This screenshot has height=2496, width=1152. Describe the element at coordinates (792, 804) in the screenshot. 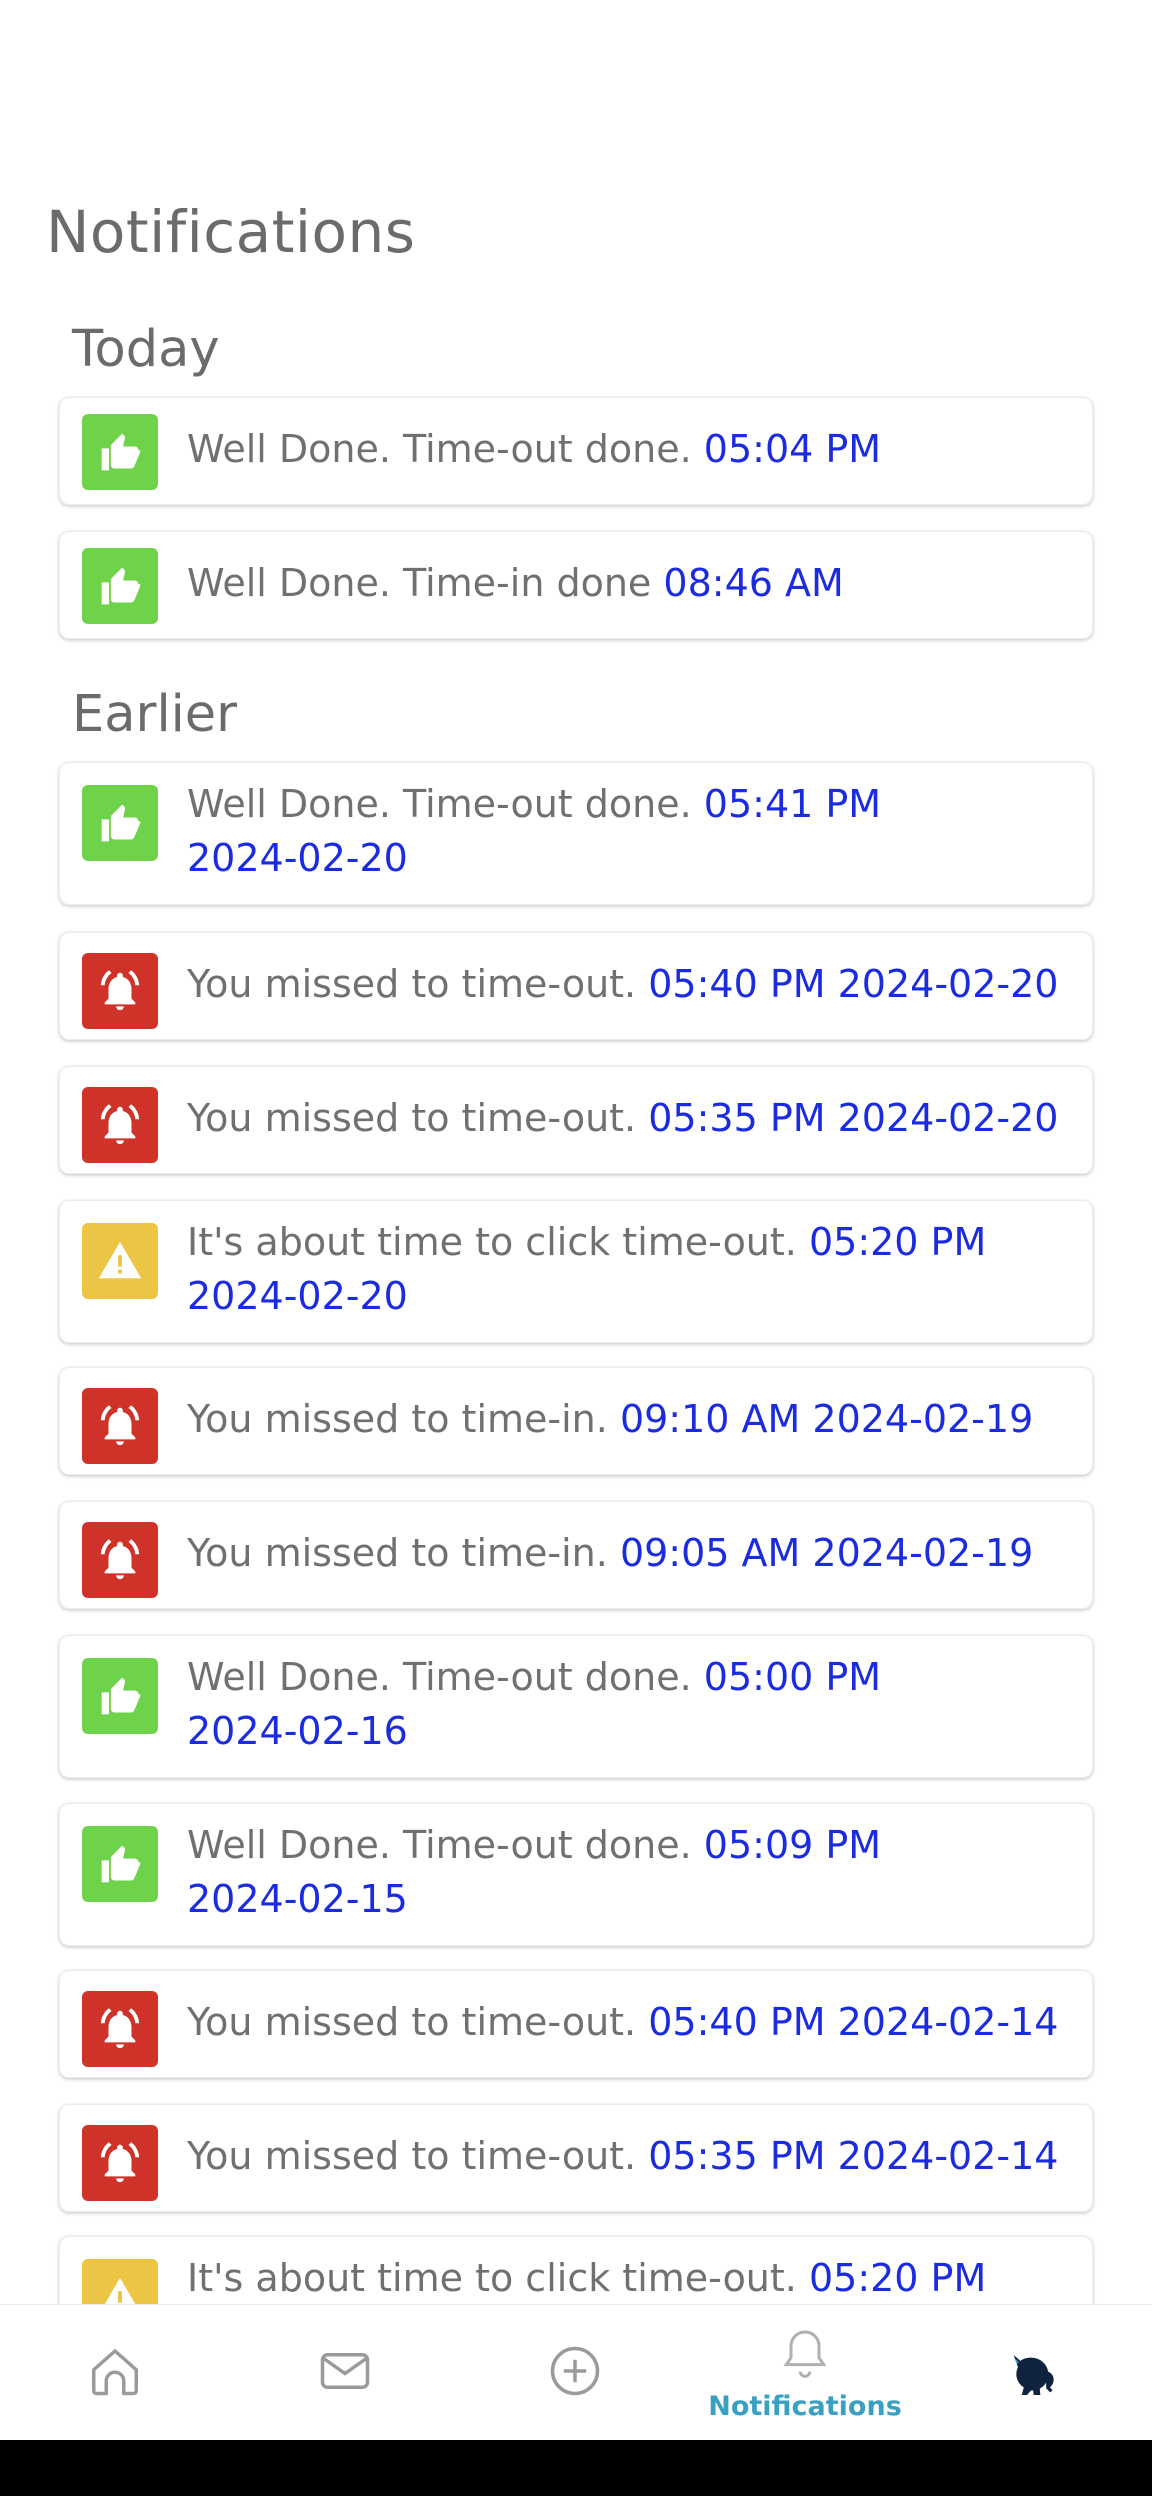

I see `notification-time: 05:41 PM` at that location.